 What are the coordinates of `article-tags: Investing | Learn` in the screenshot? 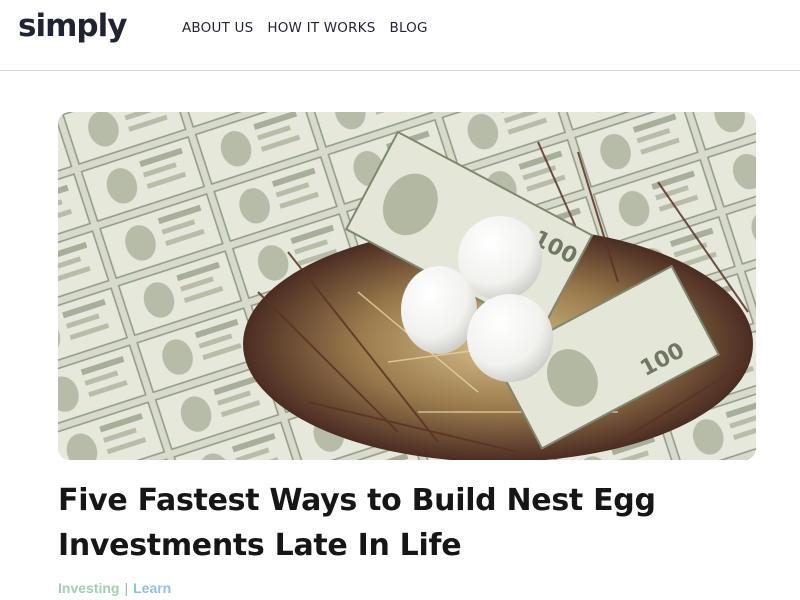 It's located at (114, 588).